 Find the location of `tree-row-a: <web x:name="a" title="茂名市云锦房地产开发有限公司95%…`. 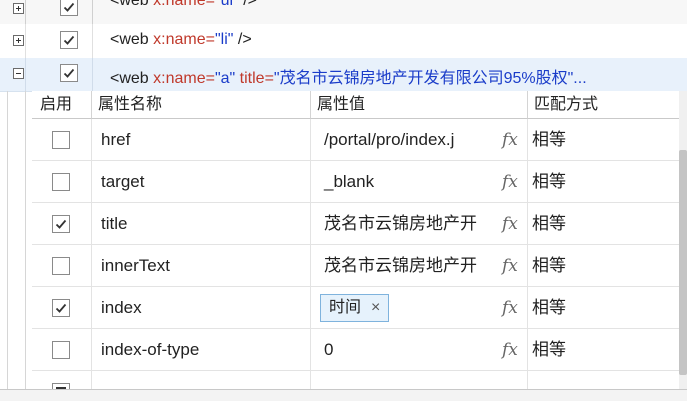

tree-row-a: <web x:name="a" title="茂名市云锦房地产开发有限公司95%… is located at coordinates (343, 75).